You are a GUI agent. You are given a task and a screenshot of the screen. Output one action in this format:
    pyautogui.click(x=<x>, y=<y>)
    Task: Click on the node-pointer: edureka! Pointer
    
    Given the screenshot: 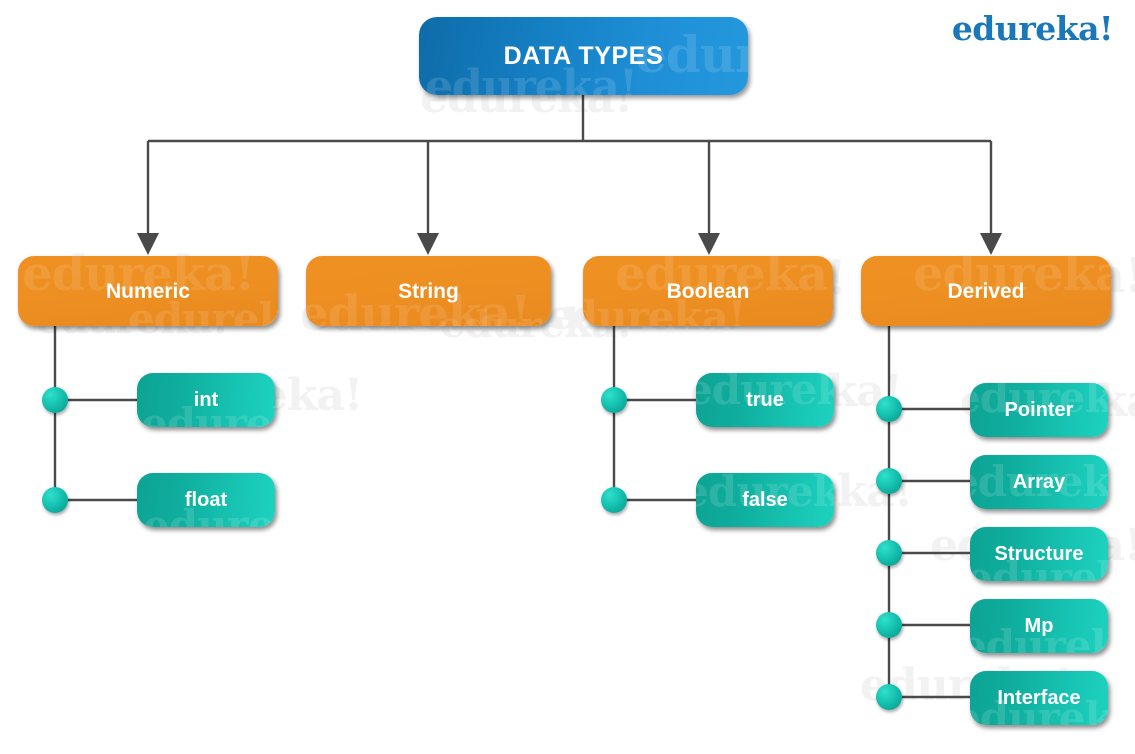 What is the action you would take?
    pyautogui.click(x=1039, y=410)
    